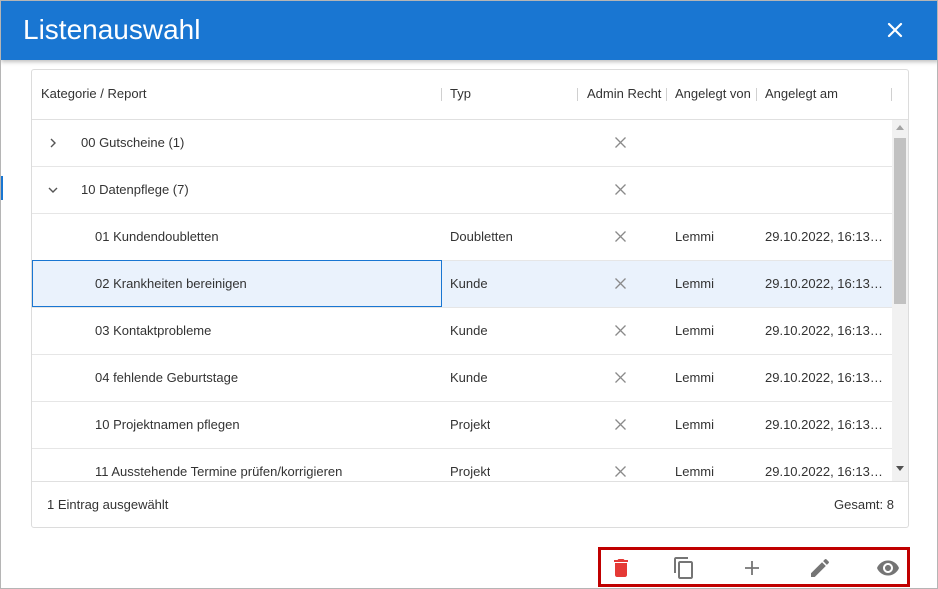 Image resolution: width=938 pixels, height=589 pixels. I want to click on dialog-title: Listenauswahl, so click(112, 29).